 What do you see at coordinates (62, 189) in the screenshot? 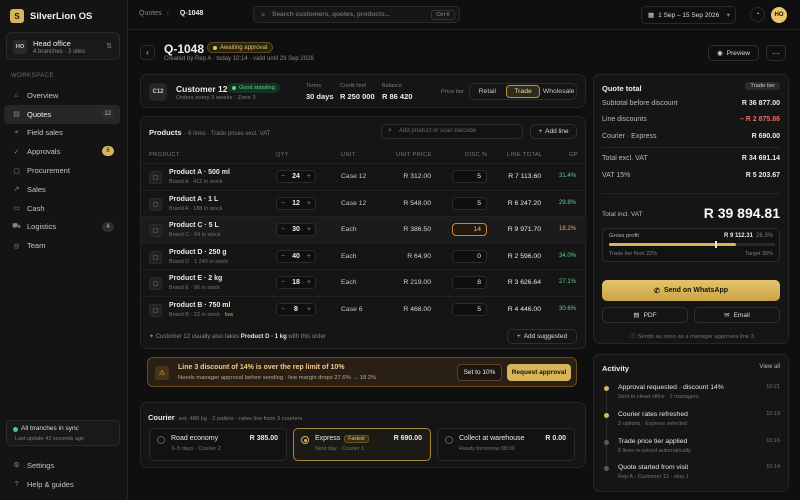
I see `sidebar-item-sales: ↗ Sales` at bounding box center [62, 189].